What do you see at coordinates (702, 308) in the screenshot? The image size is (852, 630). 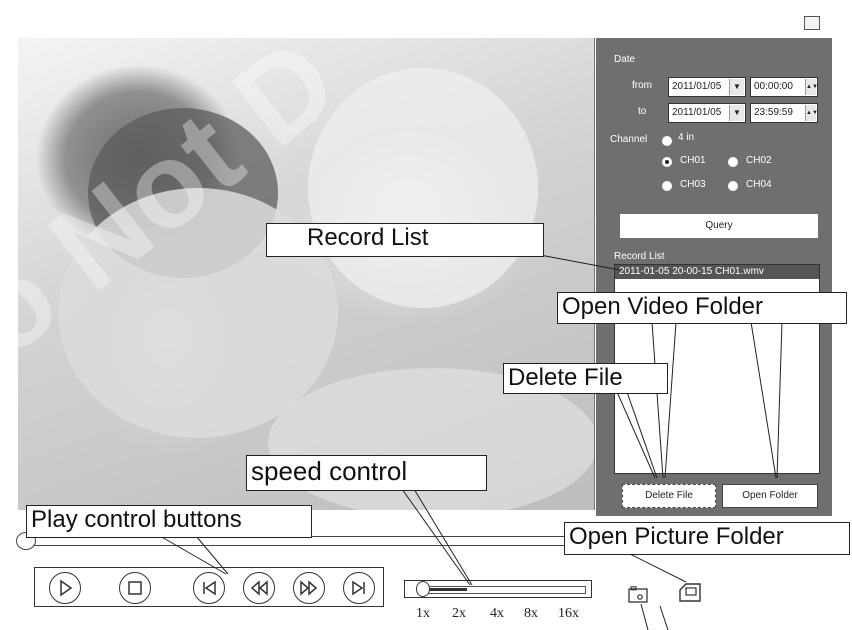 I see `callout-open-video-folder: Open Video Folder` at bounding box center [702, 308].